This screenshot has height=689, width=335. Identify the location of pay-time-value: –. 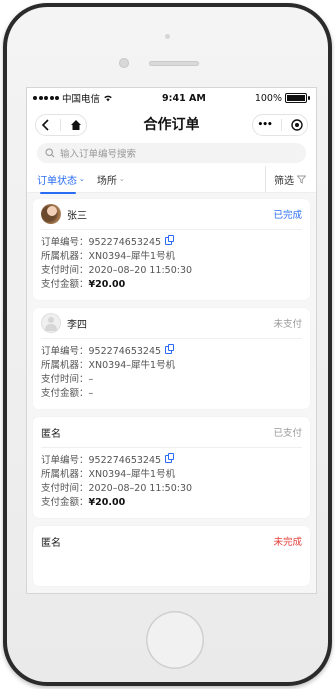
(91, 379).